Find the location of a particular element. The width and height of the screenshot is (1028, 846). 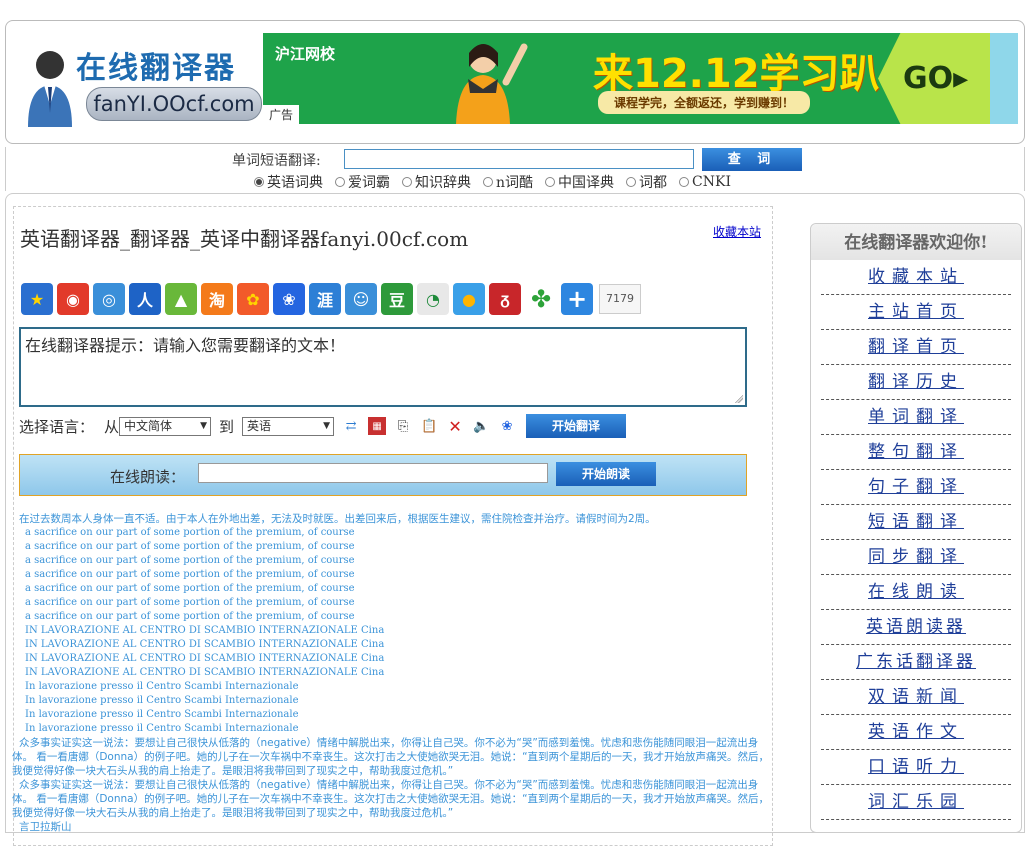

sidebar-item: 翻译首页 is located at coordinates (916, 347).